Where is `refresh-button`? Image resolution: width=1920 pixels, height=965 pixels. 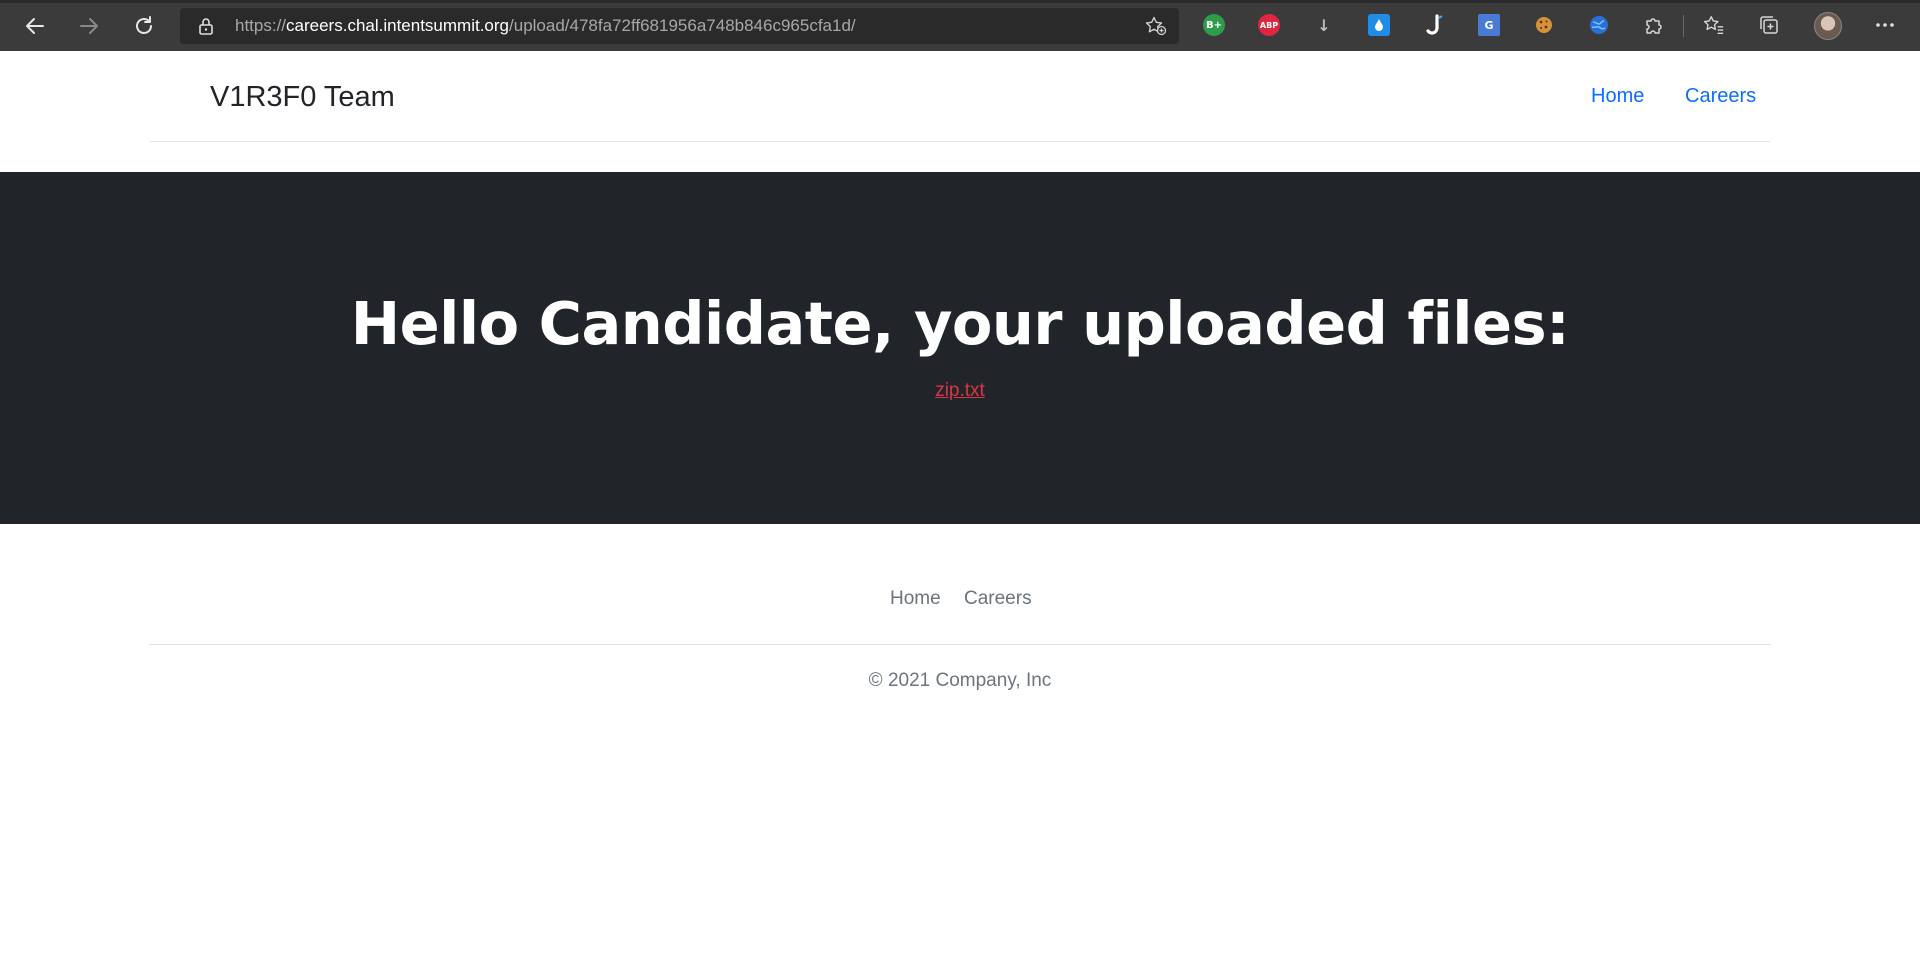
refresh-button is located at coordinates (144, 26).